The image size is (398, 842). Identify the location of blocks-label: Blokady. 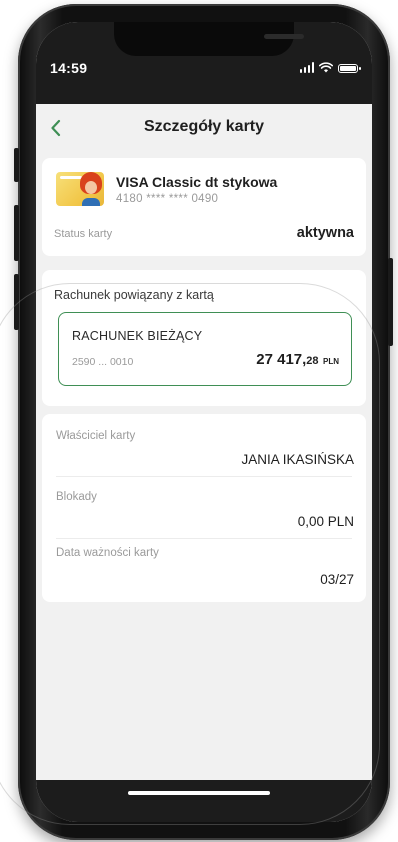
(76, 497).